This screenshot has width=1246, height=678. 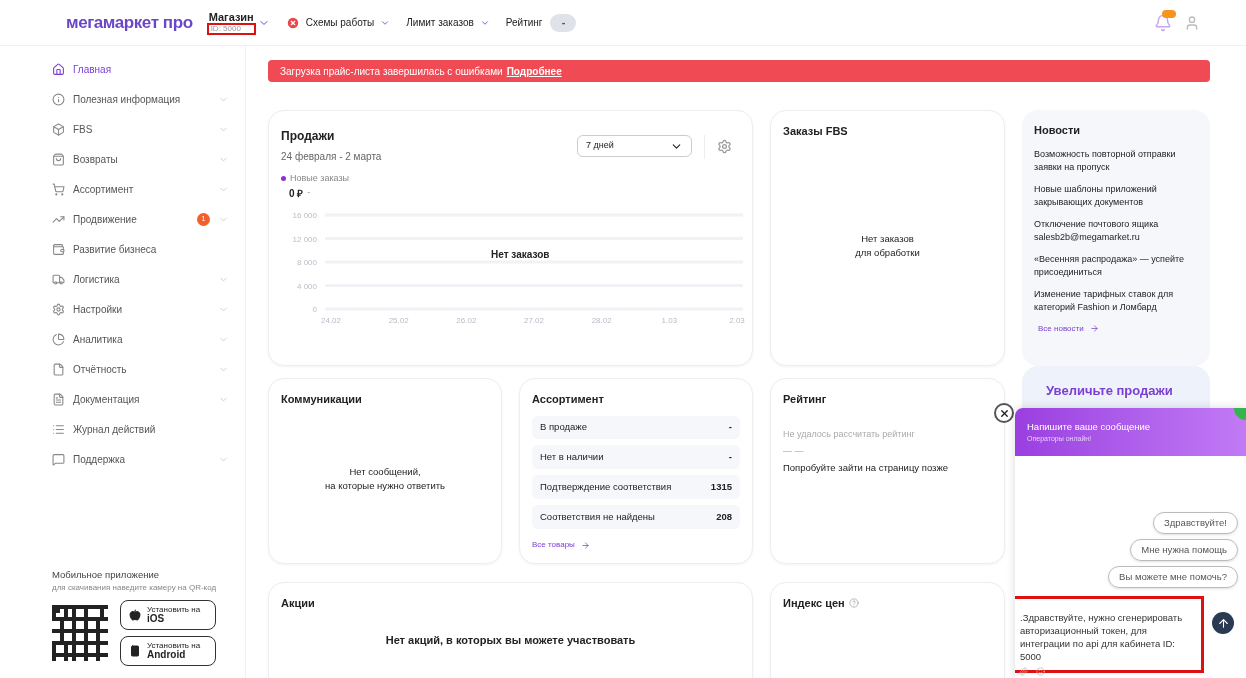 I want to click on info-icon, so click(x=58, y=99).